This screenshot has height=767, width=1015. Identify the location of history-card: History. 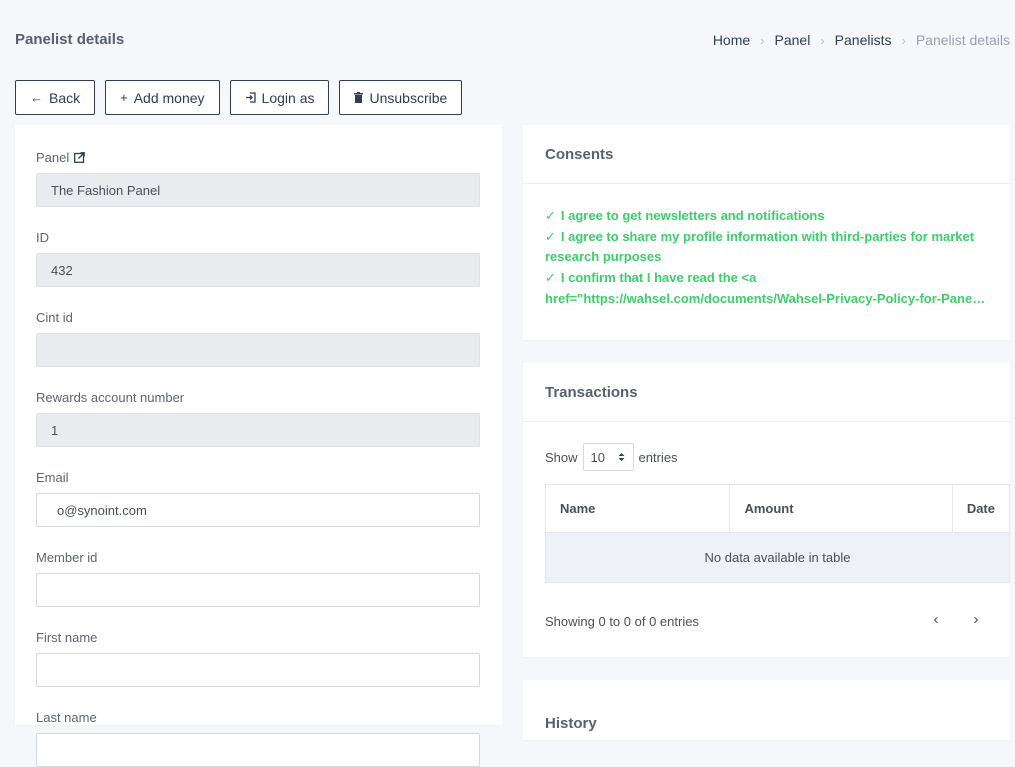
(766, 710).